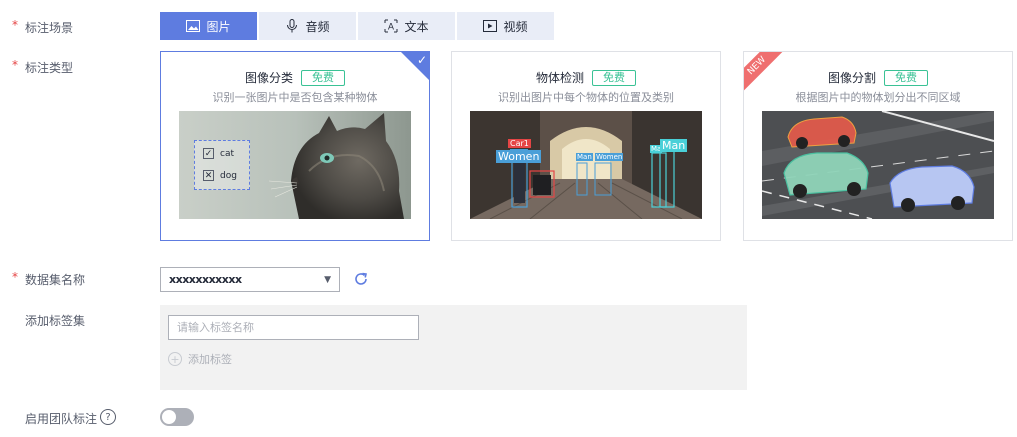 The image size is (1017, 437). Describe the element at coordinates (227, 153) in the screenshot. I see `label-text: cat` at that location.